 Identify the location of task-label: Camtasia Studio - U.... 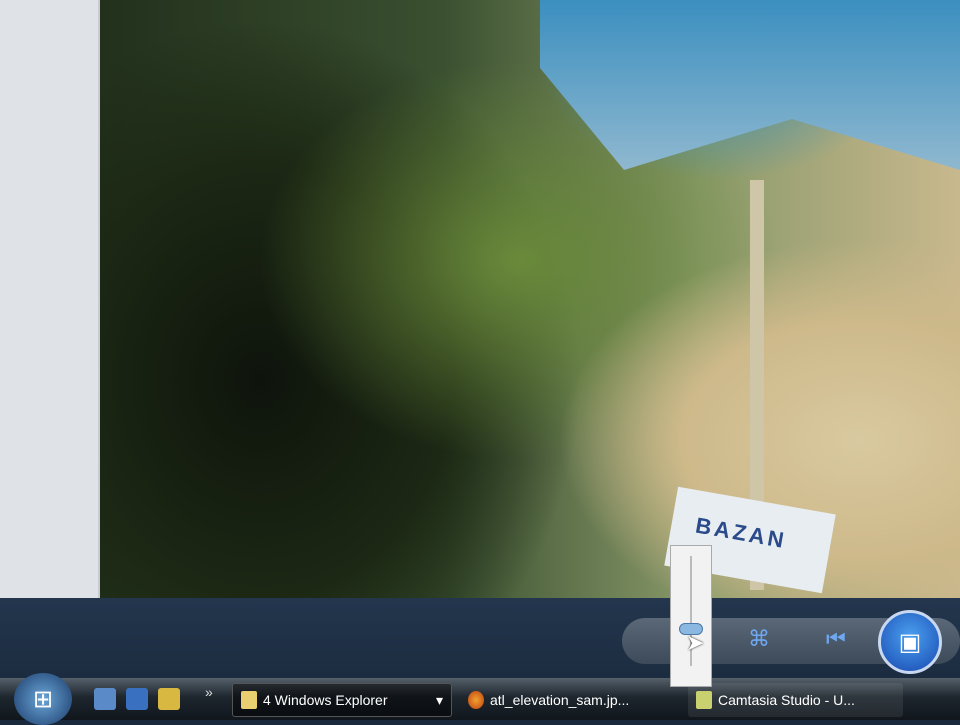
(786, 700).